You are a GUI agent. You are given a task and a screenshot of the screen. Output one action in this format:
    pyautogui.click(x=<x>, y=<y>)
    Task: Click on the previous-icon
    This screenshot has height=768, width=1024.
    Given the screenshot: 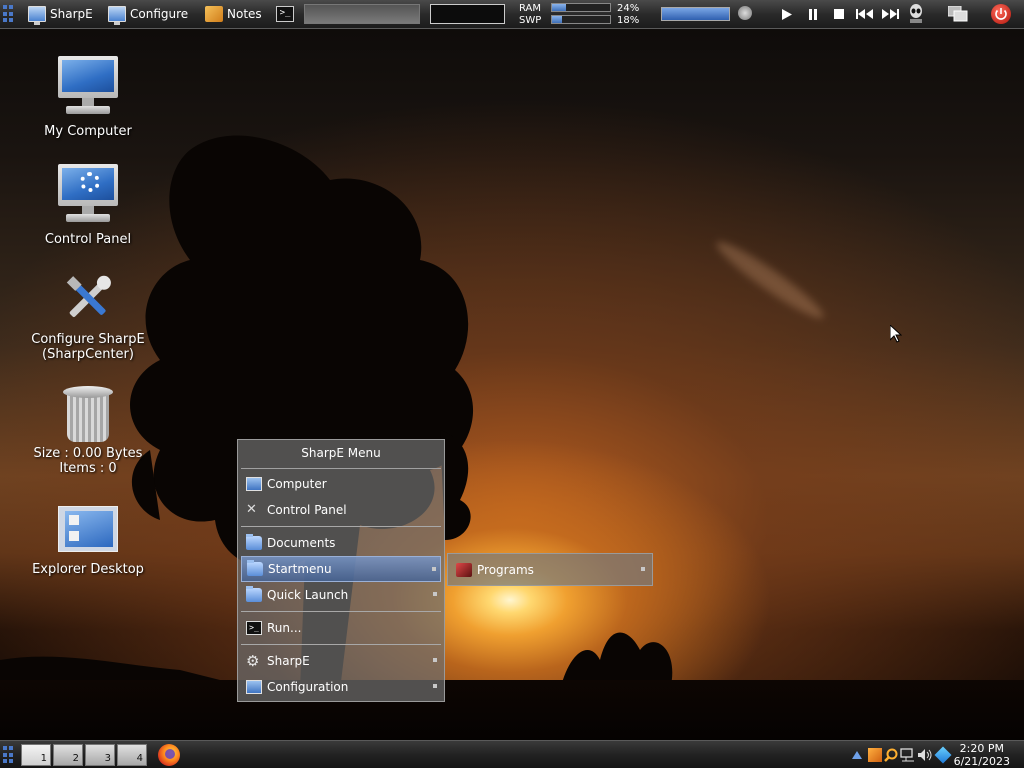 What is the action you would take?
    pyautogui.click(x=864, y=14)
    